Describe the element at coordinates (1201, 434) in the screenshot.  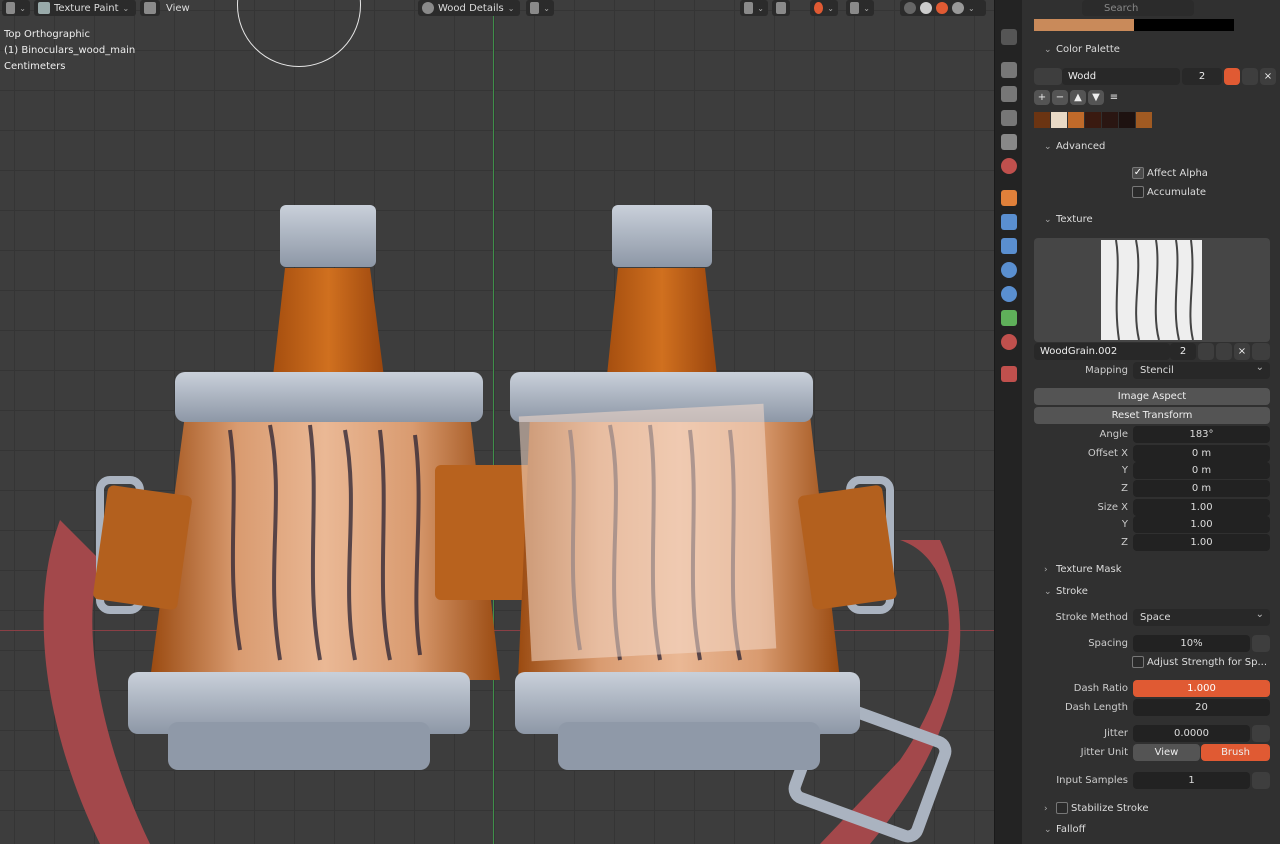
I see `angle-field: 183°` at that location.